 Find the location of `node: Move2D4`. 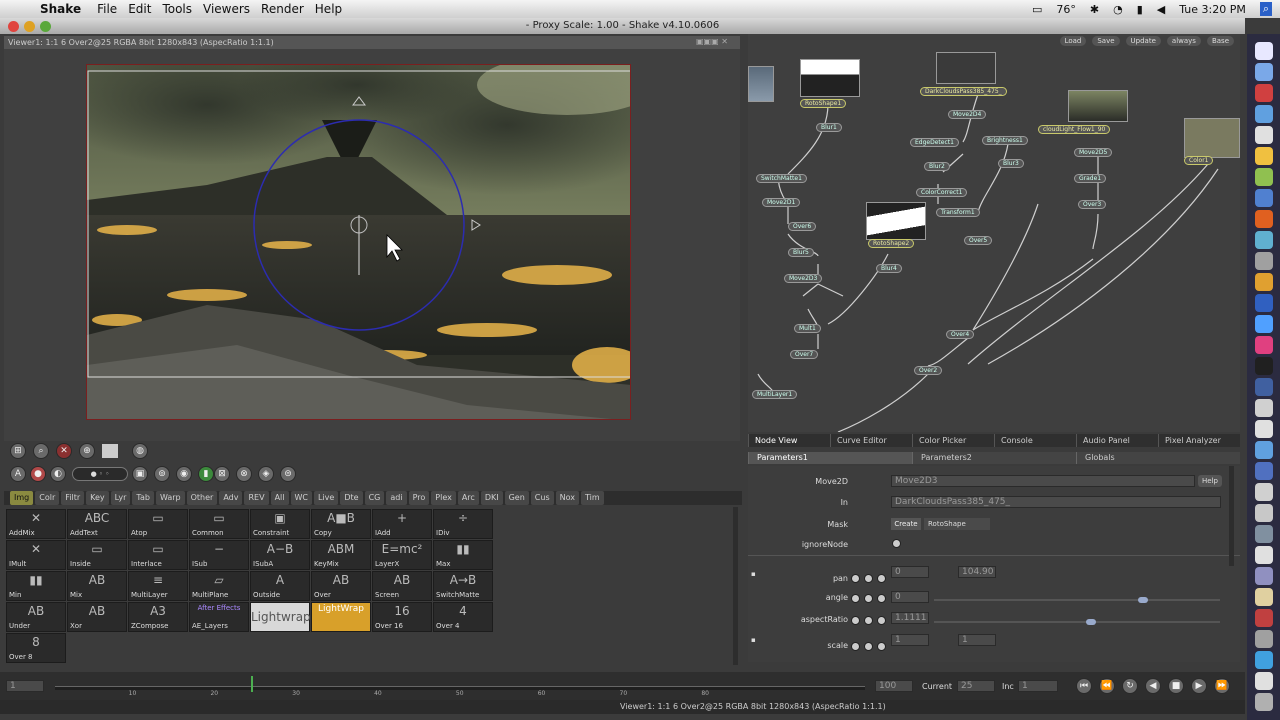

node: Move2D4 is located at coordinates (967, 114).